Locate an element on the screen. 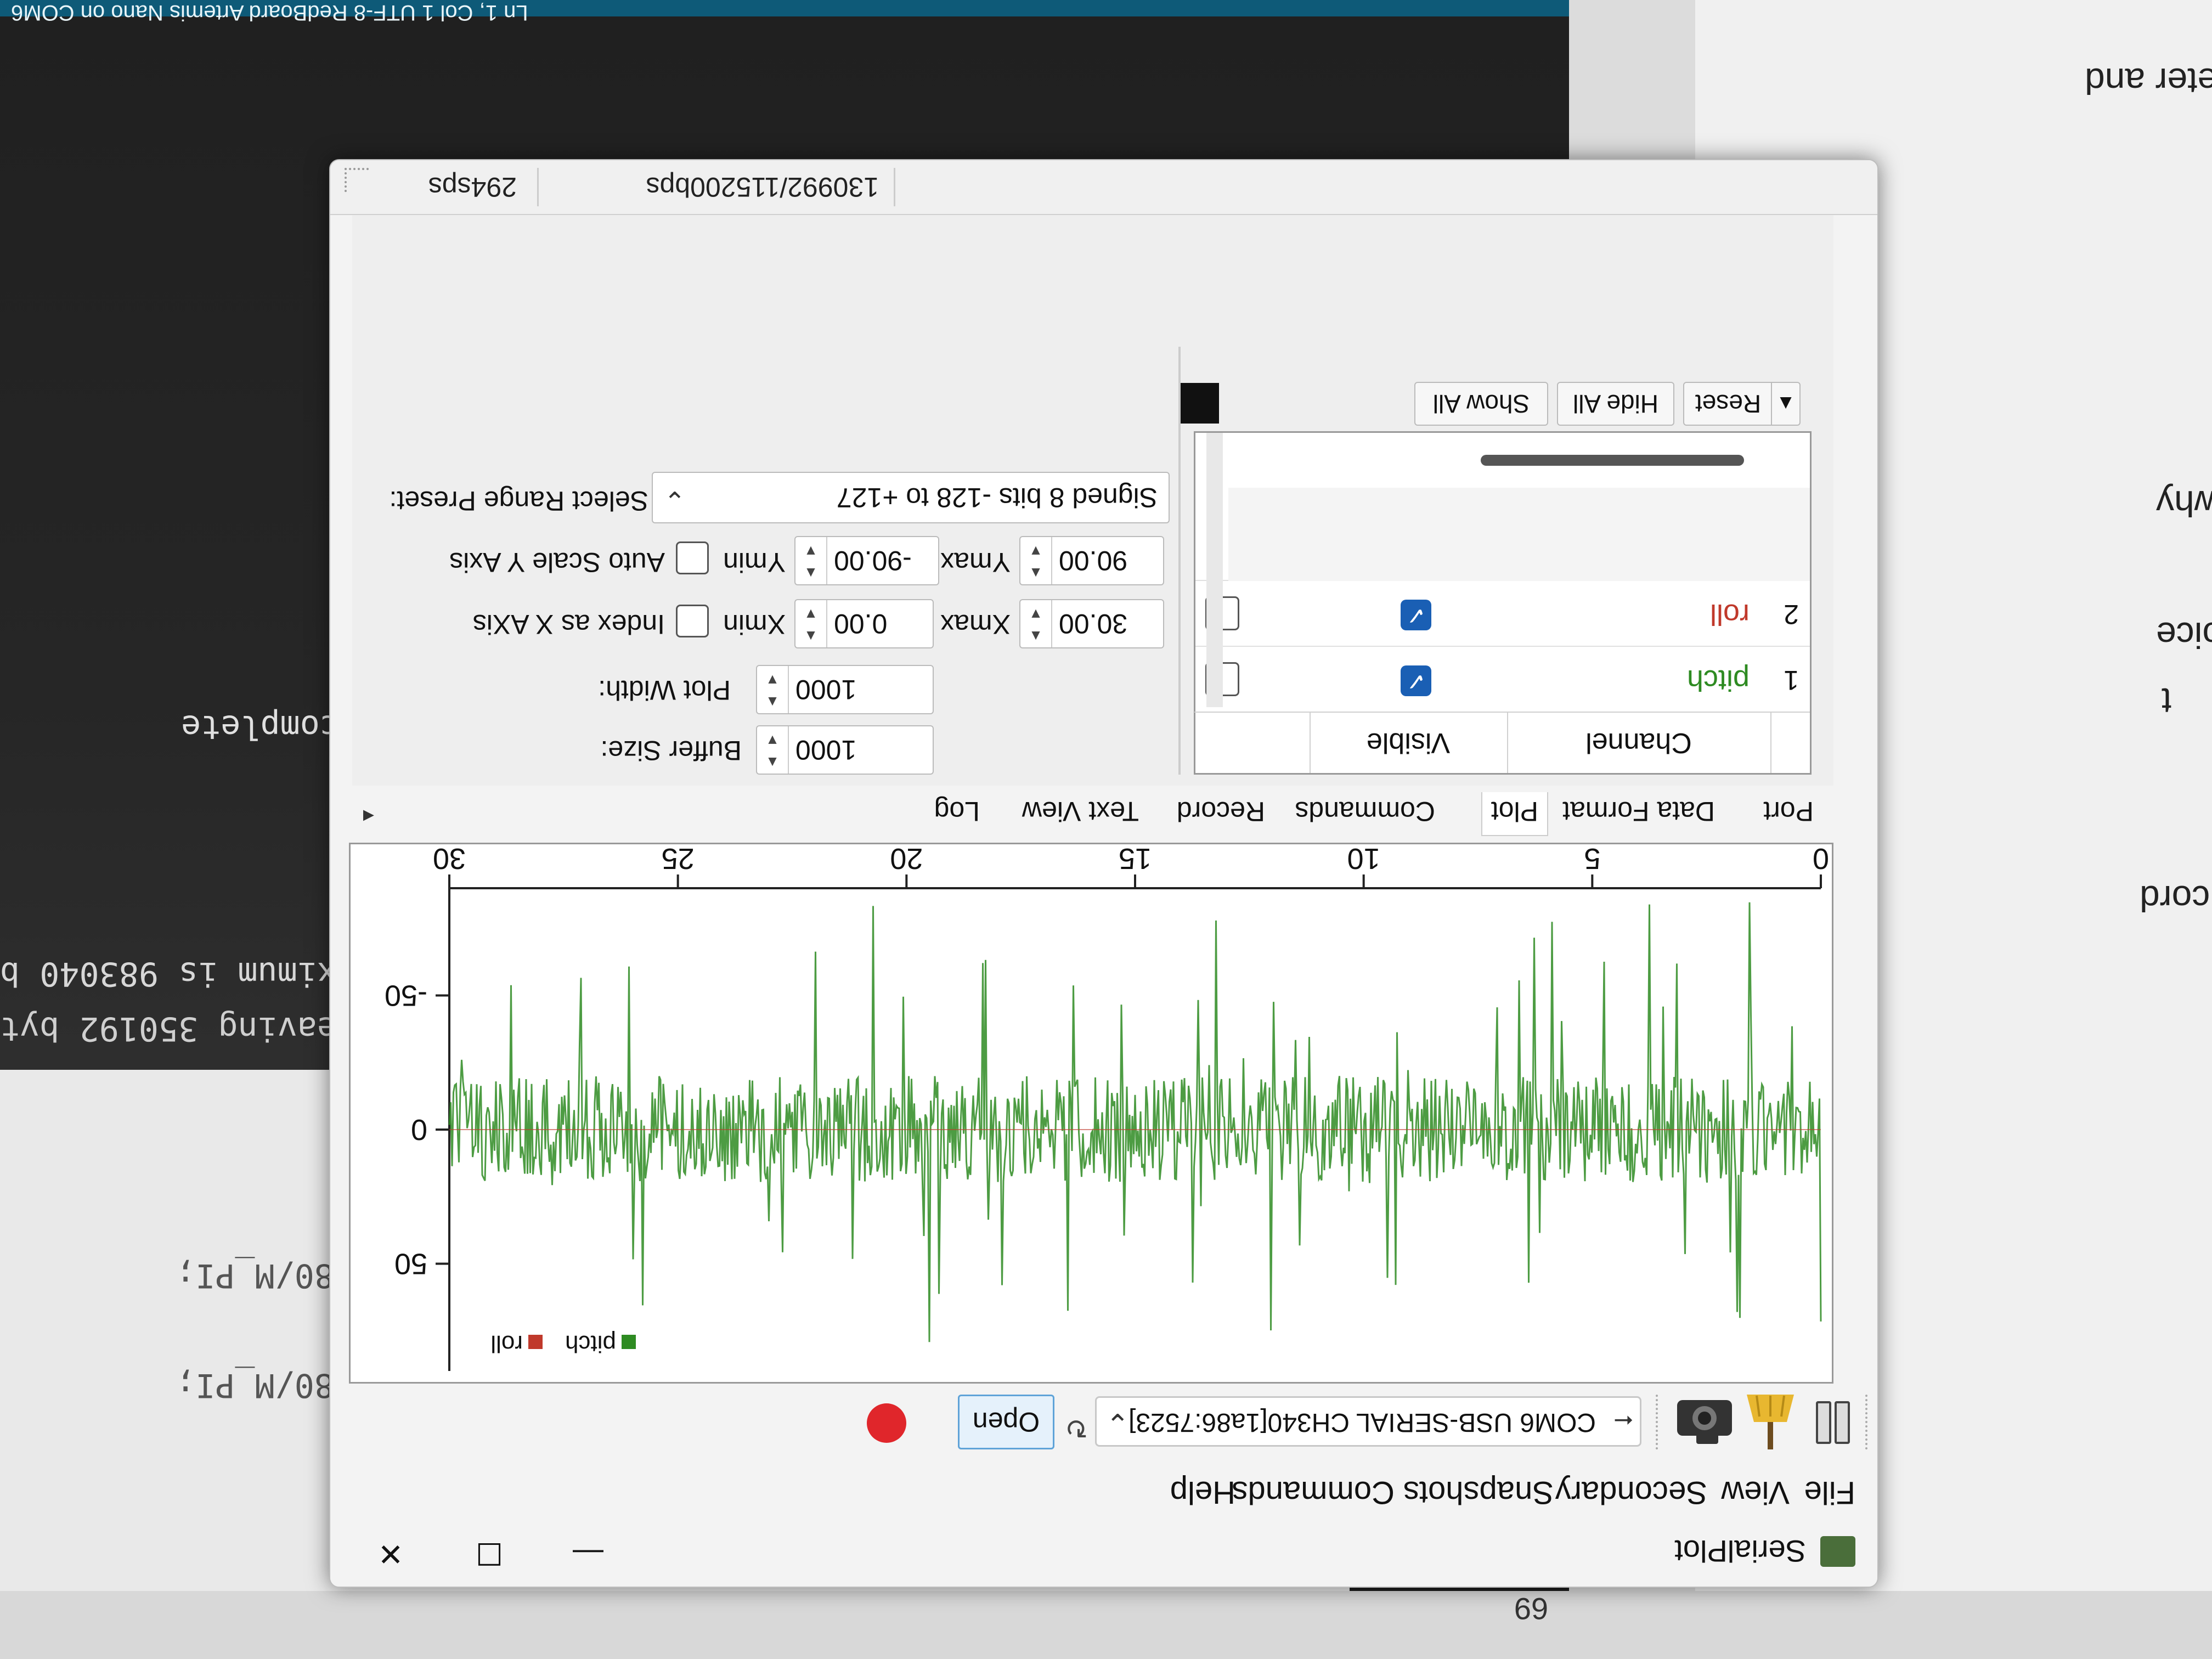 This screenshot has width=2212, height=1659. status-bar: 130992/115200bps 294sps is located at coordinates (1103, 187).